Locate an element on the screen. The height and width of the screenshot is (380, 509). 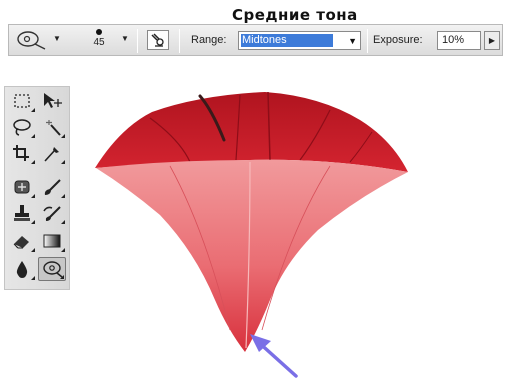
pointer-arrow-icon is located at coordinates (274, 356).